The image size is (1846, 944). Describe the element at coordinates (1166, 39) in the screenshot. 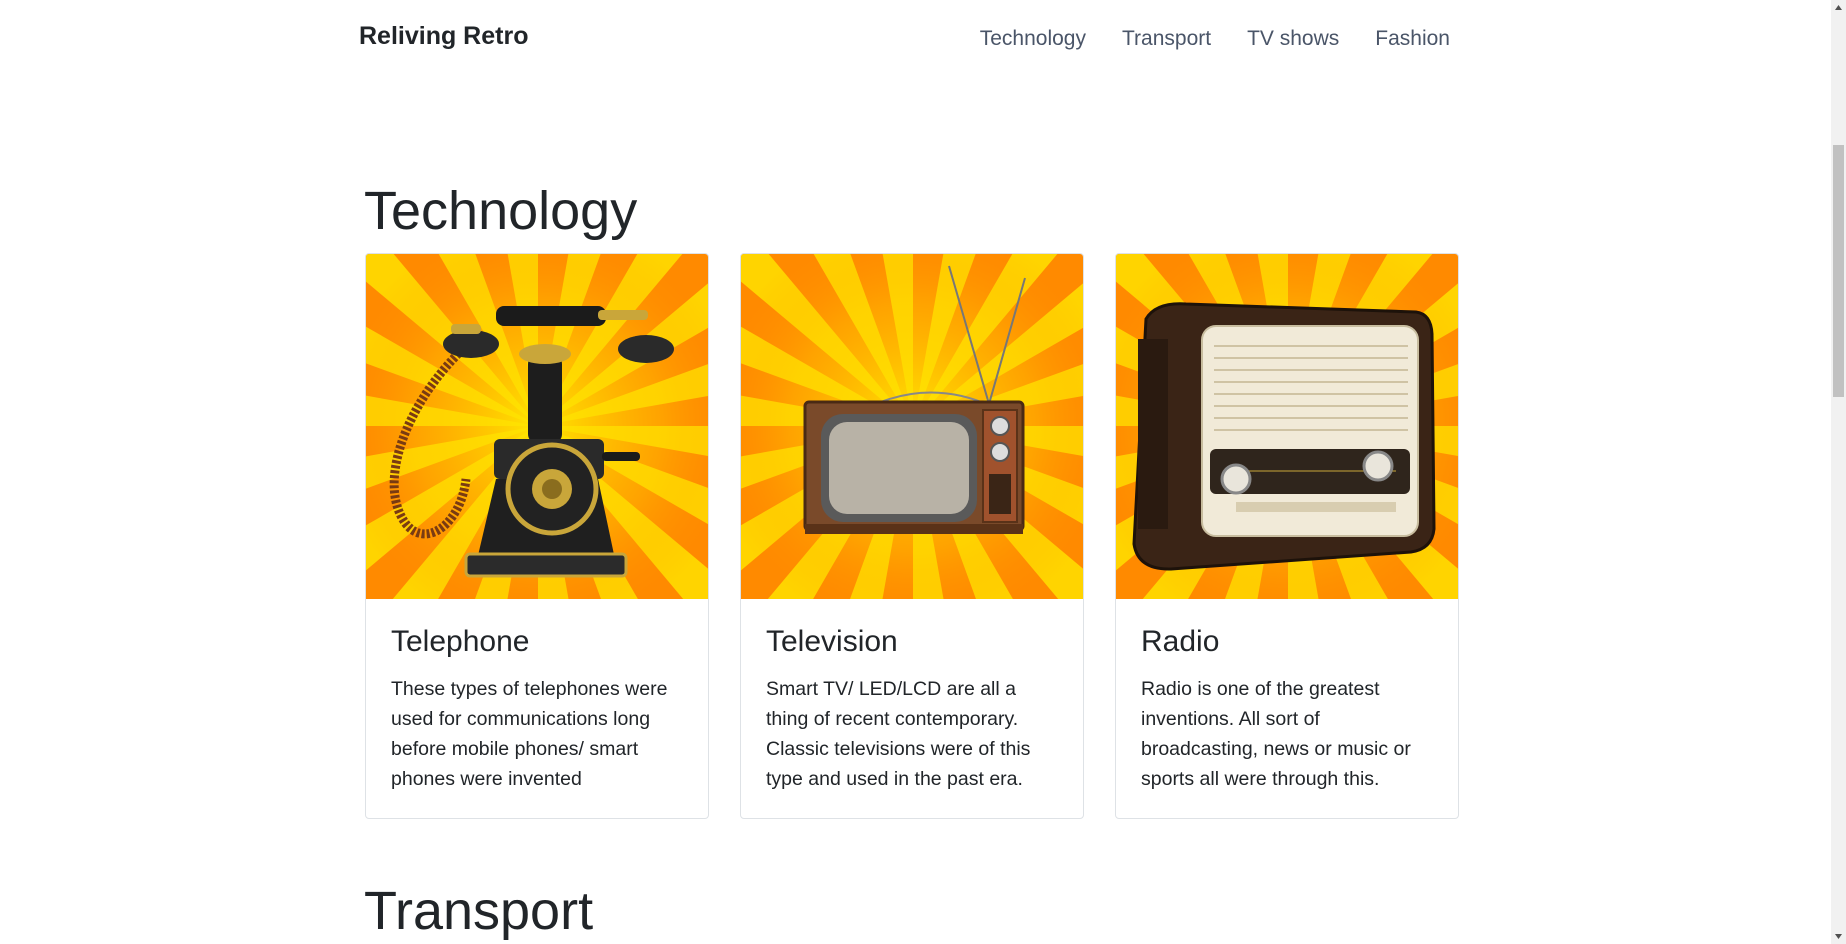

I see `nav-link-transport: Transport` at that location.